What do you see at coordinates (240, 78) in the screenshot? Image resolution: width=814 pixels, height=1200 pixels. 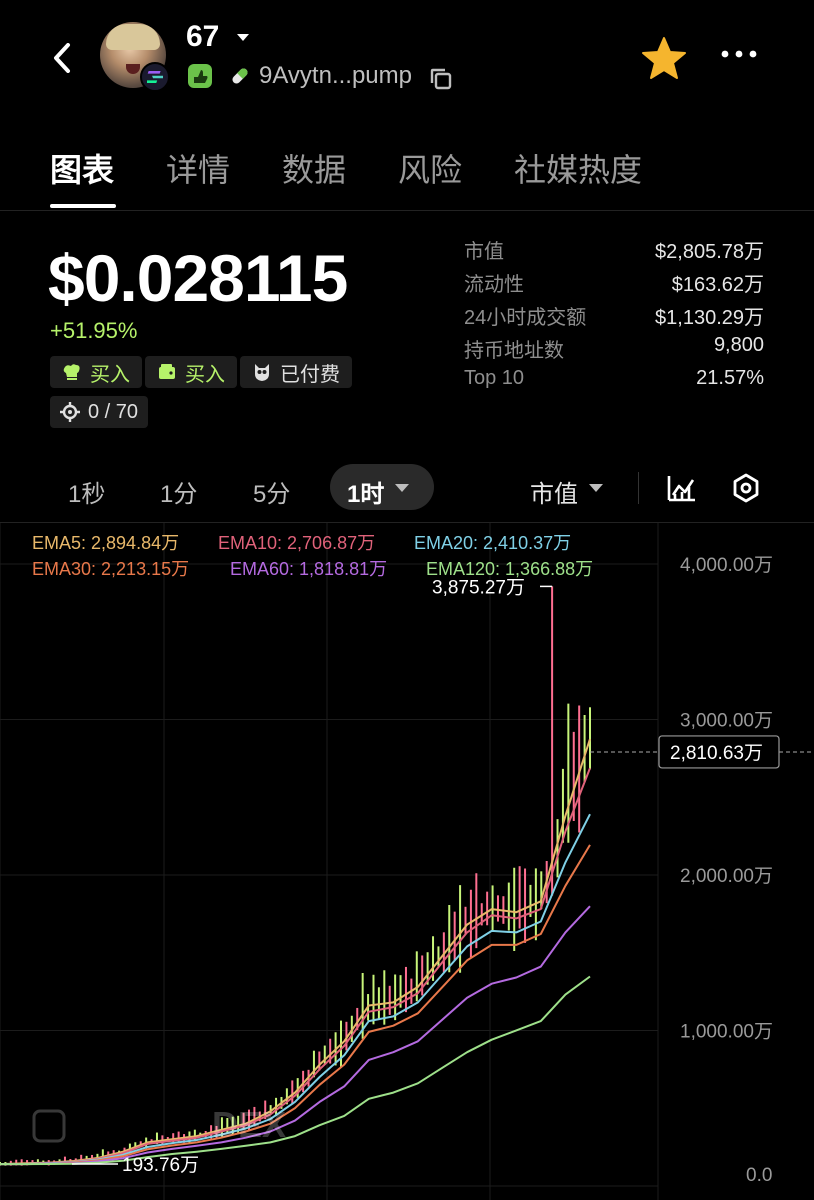 I see `pill-icon` at bounding box center [240, 78].